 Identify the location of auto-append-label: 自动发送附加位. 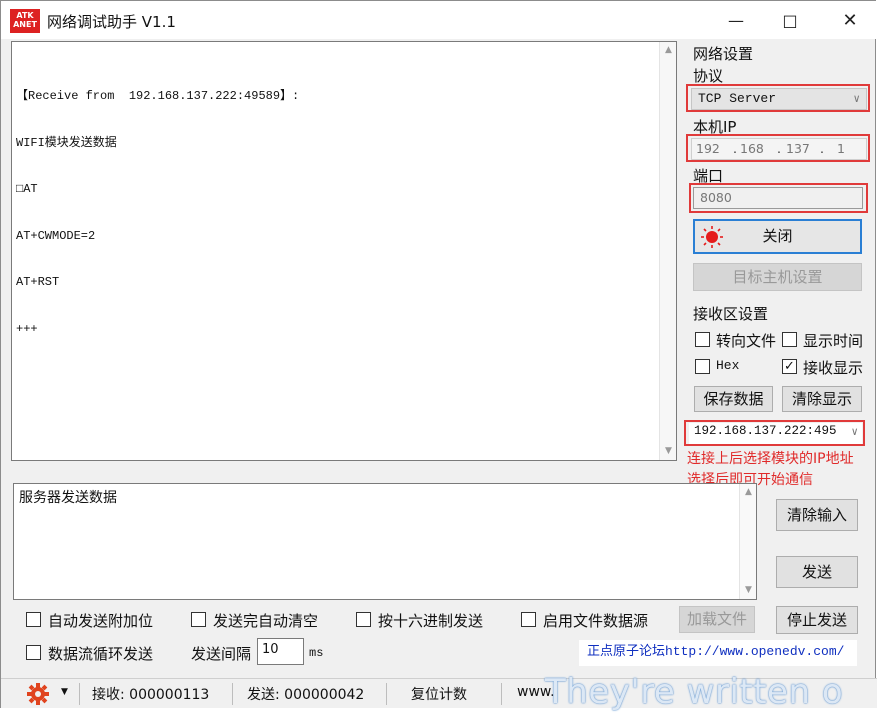
(101, 621).